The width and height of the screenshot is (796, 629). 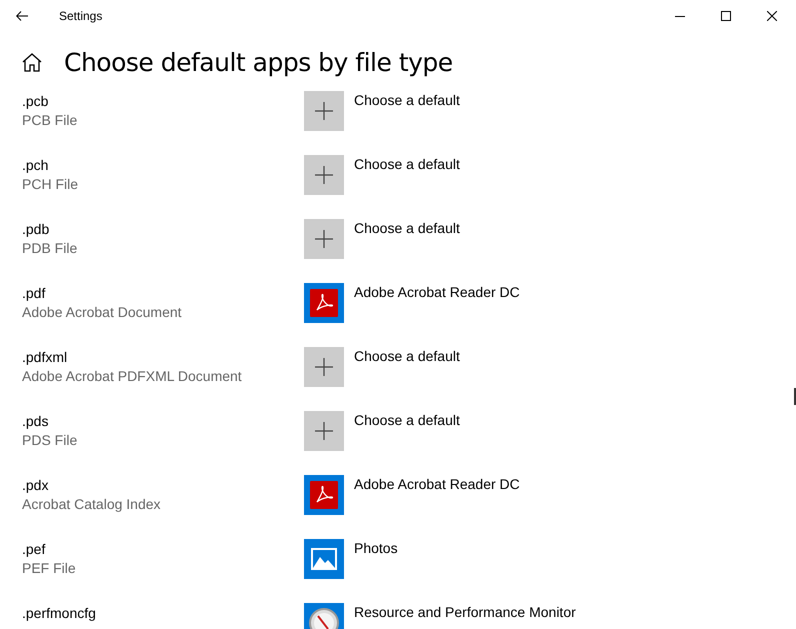 I want to click on file-type-description: PCH File, so click(x=51, y=184).